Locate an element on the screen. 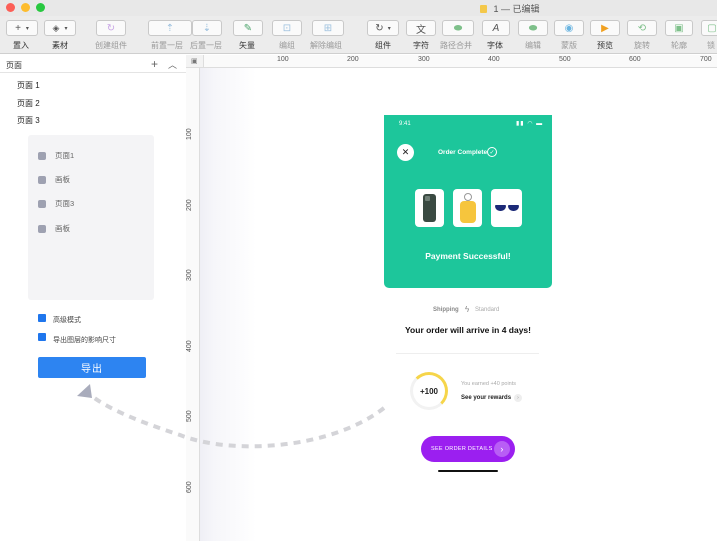 The width and height of the screenshot is (717, 541). check-circle-icon: ✓ is located at coordinates (492, 152).